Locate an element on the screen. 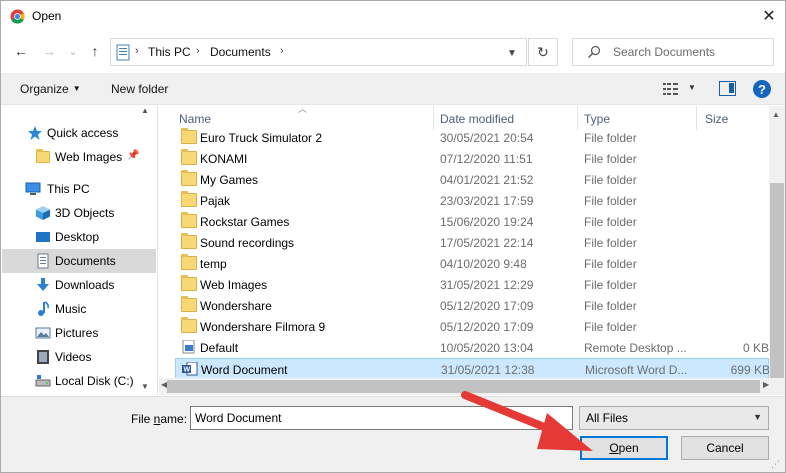 The width and height of the screenshot is (786, 473). sort-ascending-icon: ︿ is located at coordinates (303, 110).